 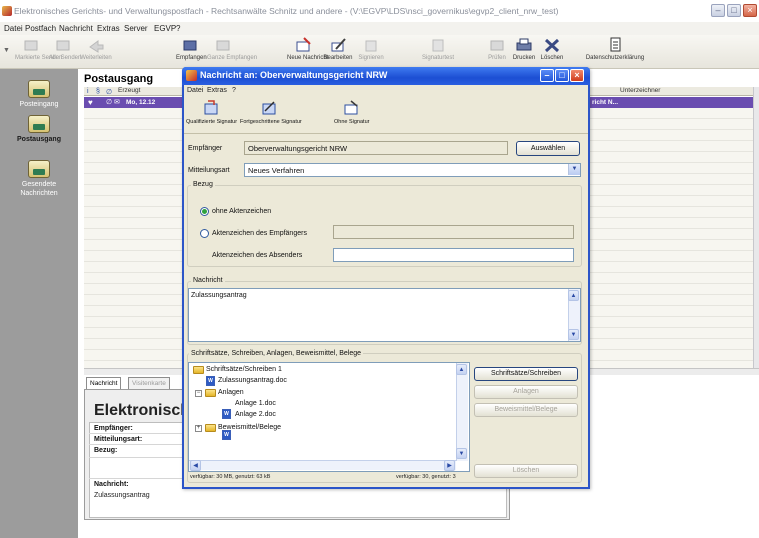 I want to click on send-marked-button: Markierte Senden, so click(x=39, y=52).